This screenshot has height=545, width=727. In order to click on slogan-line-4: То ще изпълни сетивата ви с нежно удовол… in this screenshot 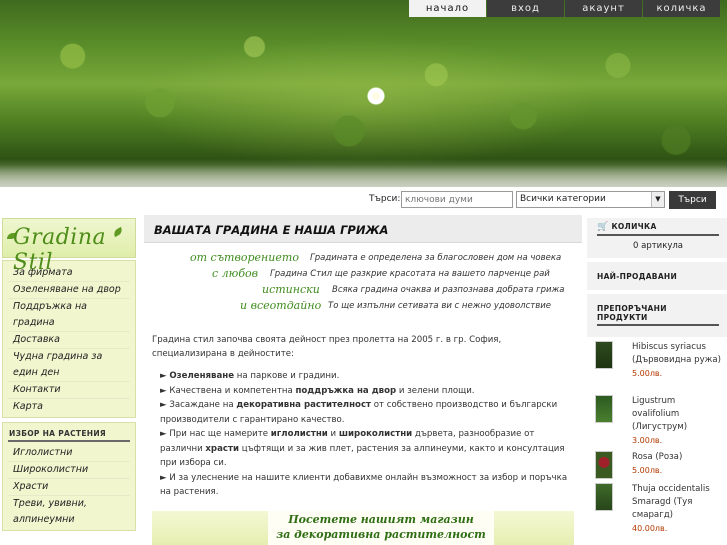, I will do `click(439, 306)`.